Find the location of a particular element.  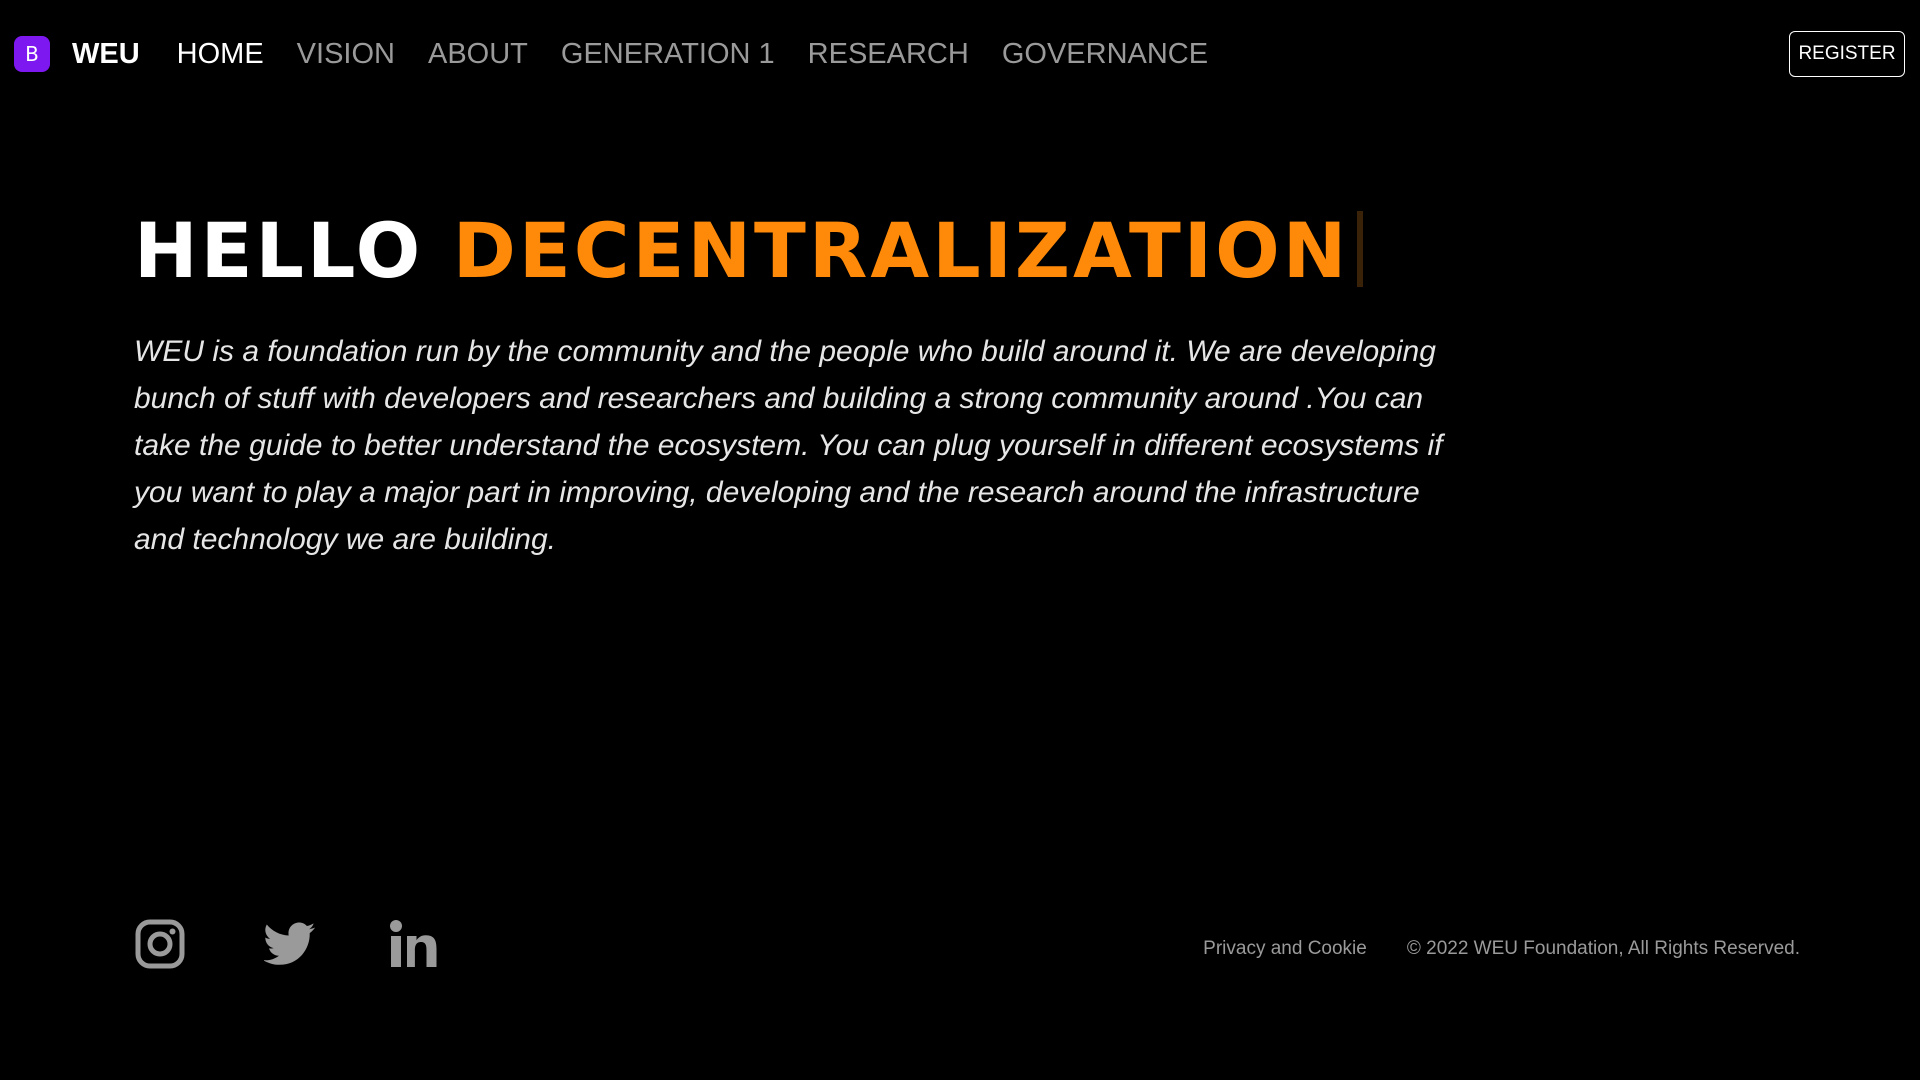

hero-title: HELLO DECENTRALIZATION is located at coordinates (749, 251).